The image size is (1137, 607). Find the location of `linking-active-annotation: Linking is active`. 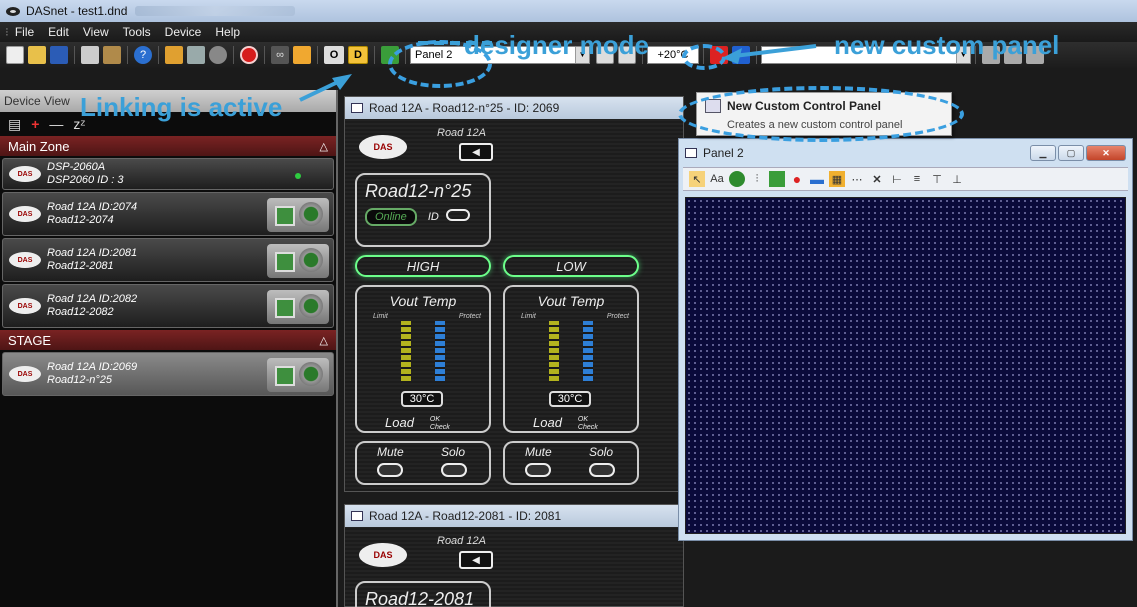

linking-active-annotation: Linking is active is located at coordinates (181, 107).